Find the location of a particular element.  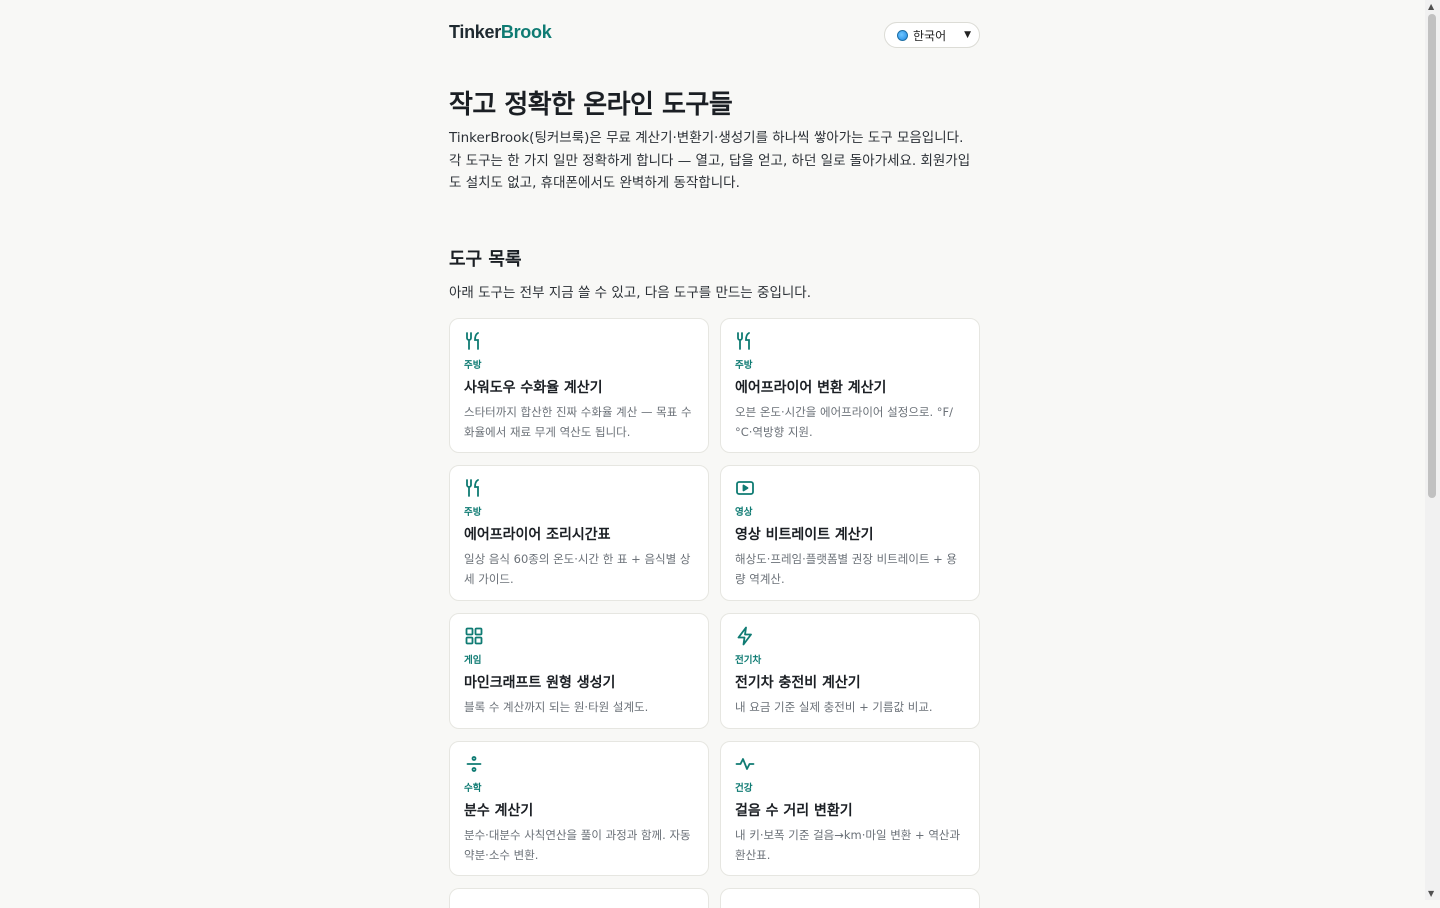

tool-title: 에어프라이어 조리시간표 is located at coordinates (537, 535).